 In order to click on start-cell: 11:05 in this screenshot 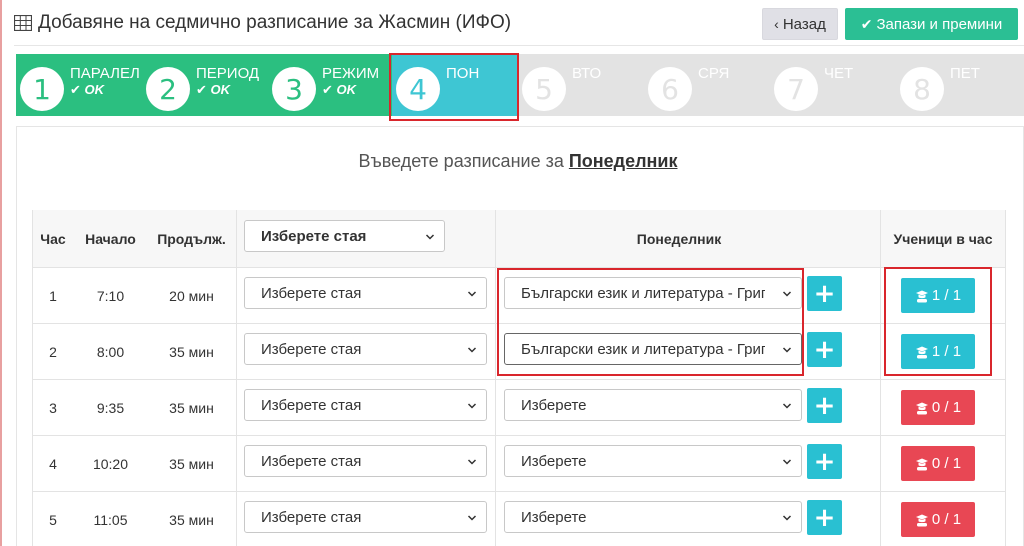, I will do `click(110, 519)`.